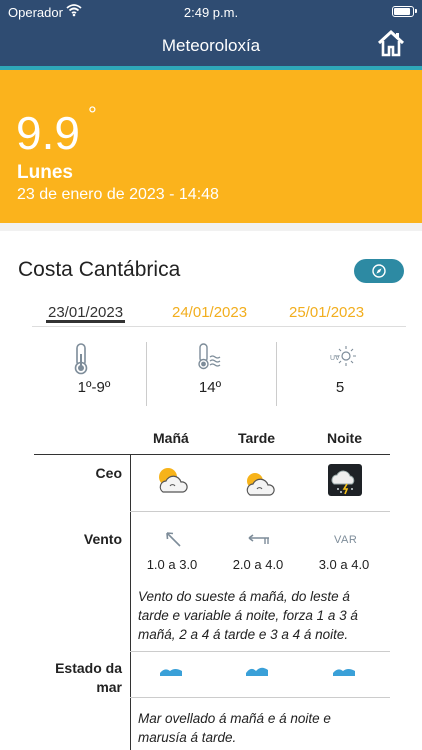  I want to click on uv-sun-icon: UV, so click(340, 359).